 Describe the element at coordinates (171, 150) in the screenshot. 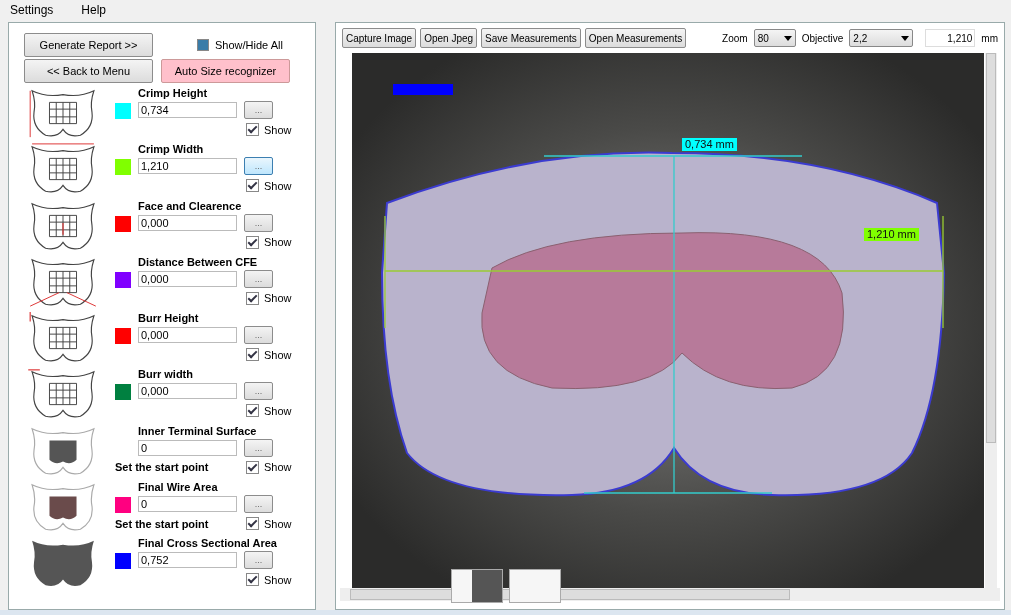

I see `measurement-label: Crimp Width` at that location.